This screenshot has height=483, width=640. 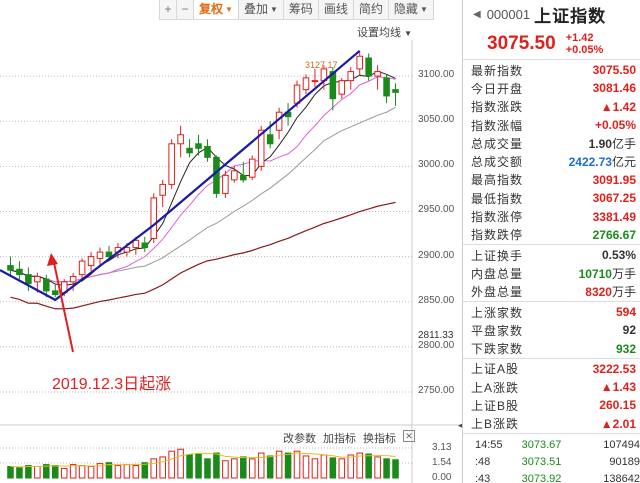 I want to click on chips-button: 筹码, so click(x=300, y=10).